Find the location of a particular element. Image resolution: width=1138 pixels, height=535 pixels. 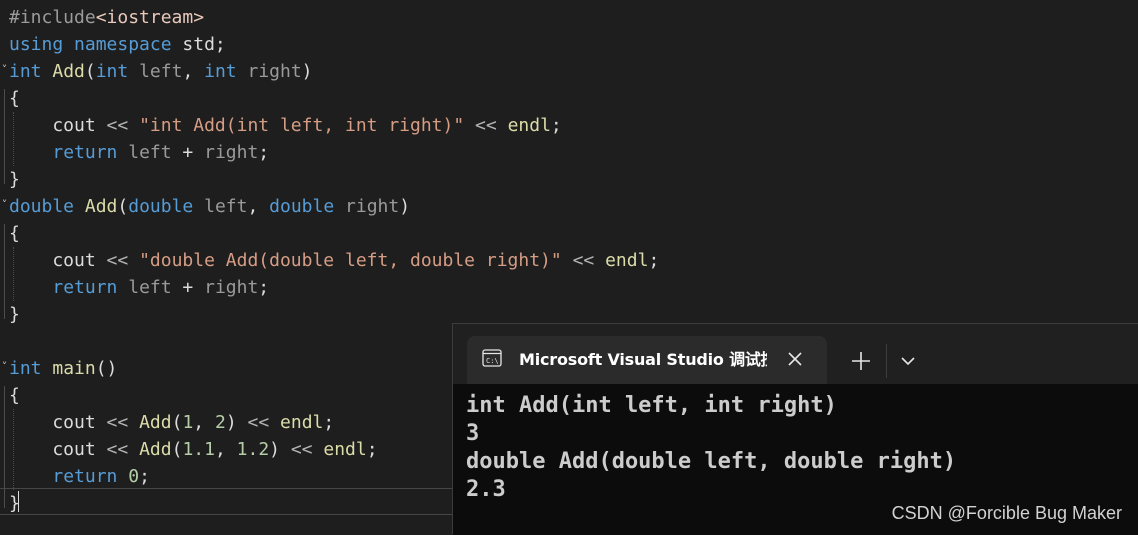

code-line: cout << Add(1.1, 1.2) << endl; is located at coordinates (193, 449).